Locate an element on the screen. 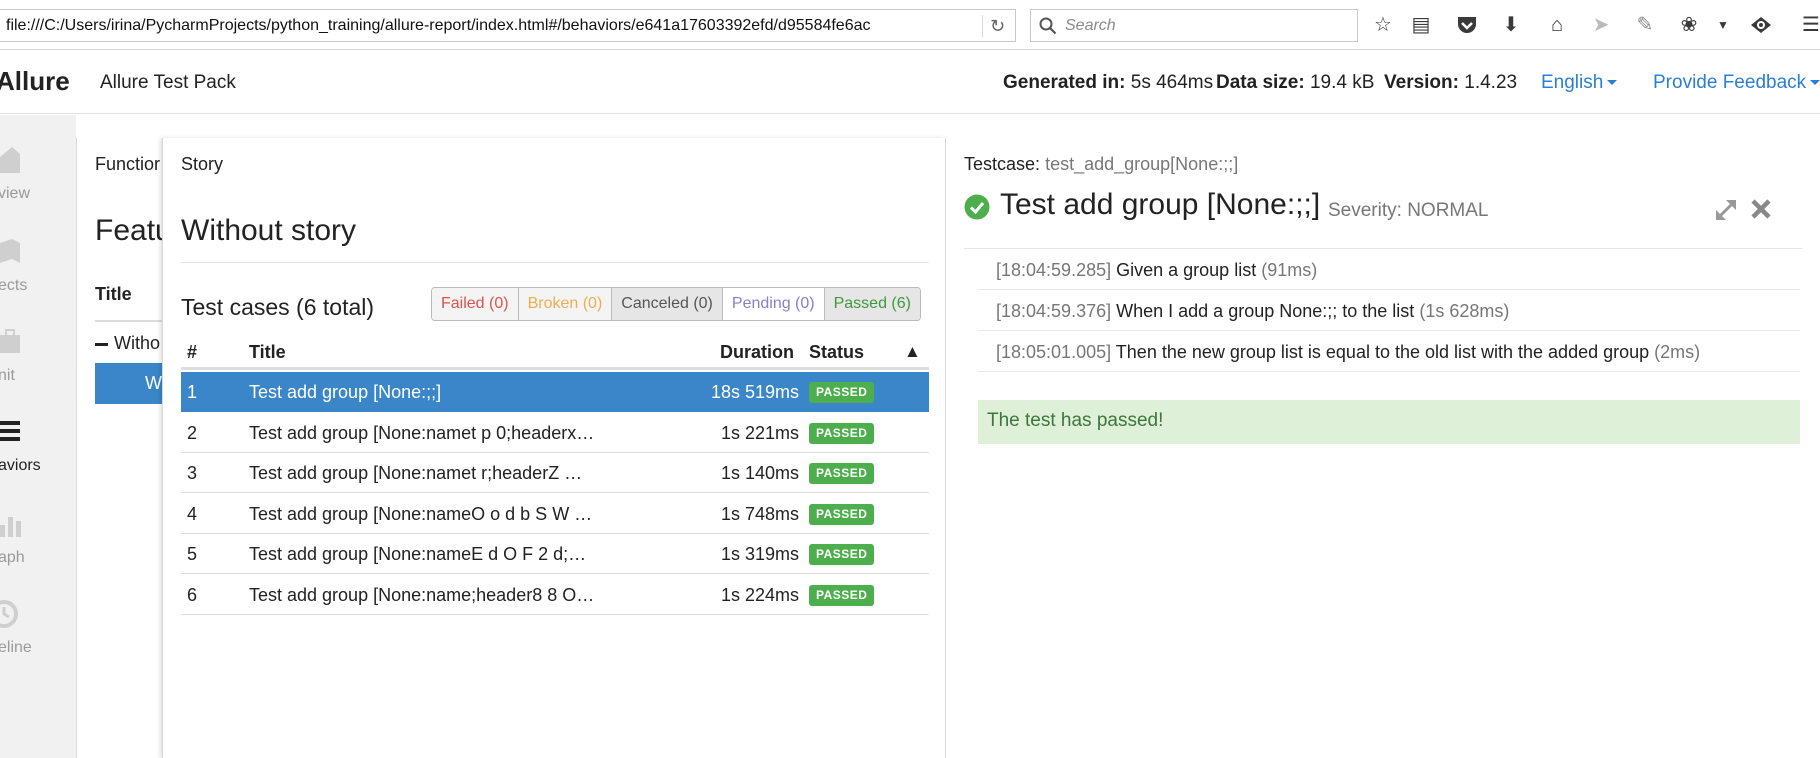  testcase-id: test_add_group[None:;;] is located at coordinates (1142, 164).